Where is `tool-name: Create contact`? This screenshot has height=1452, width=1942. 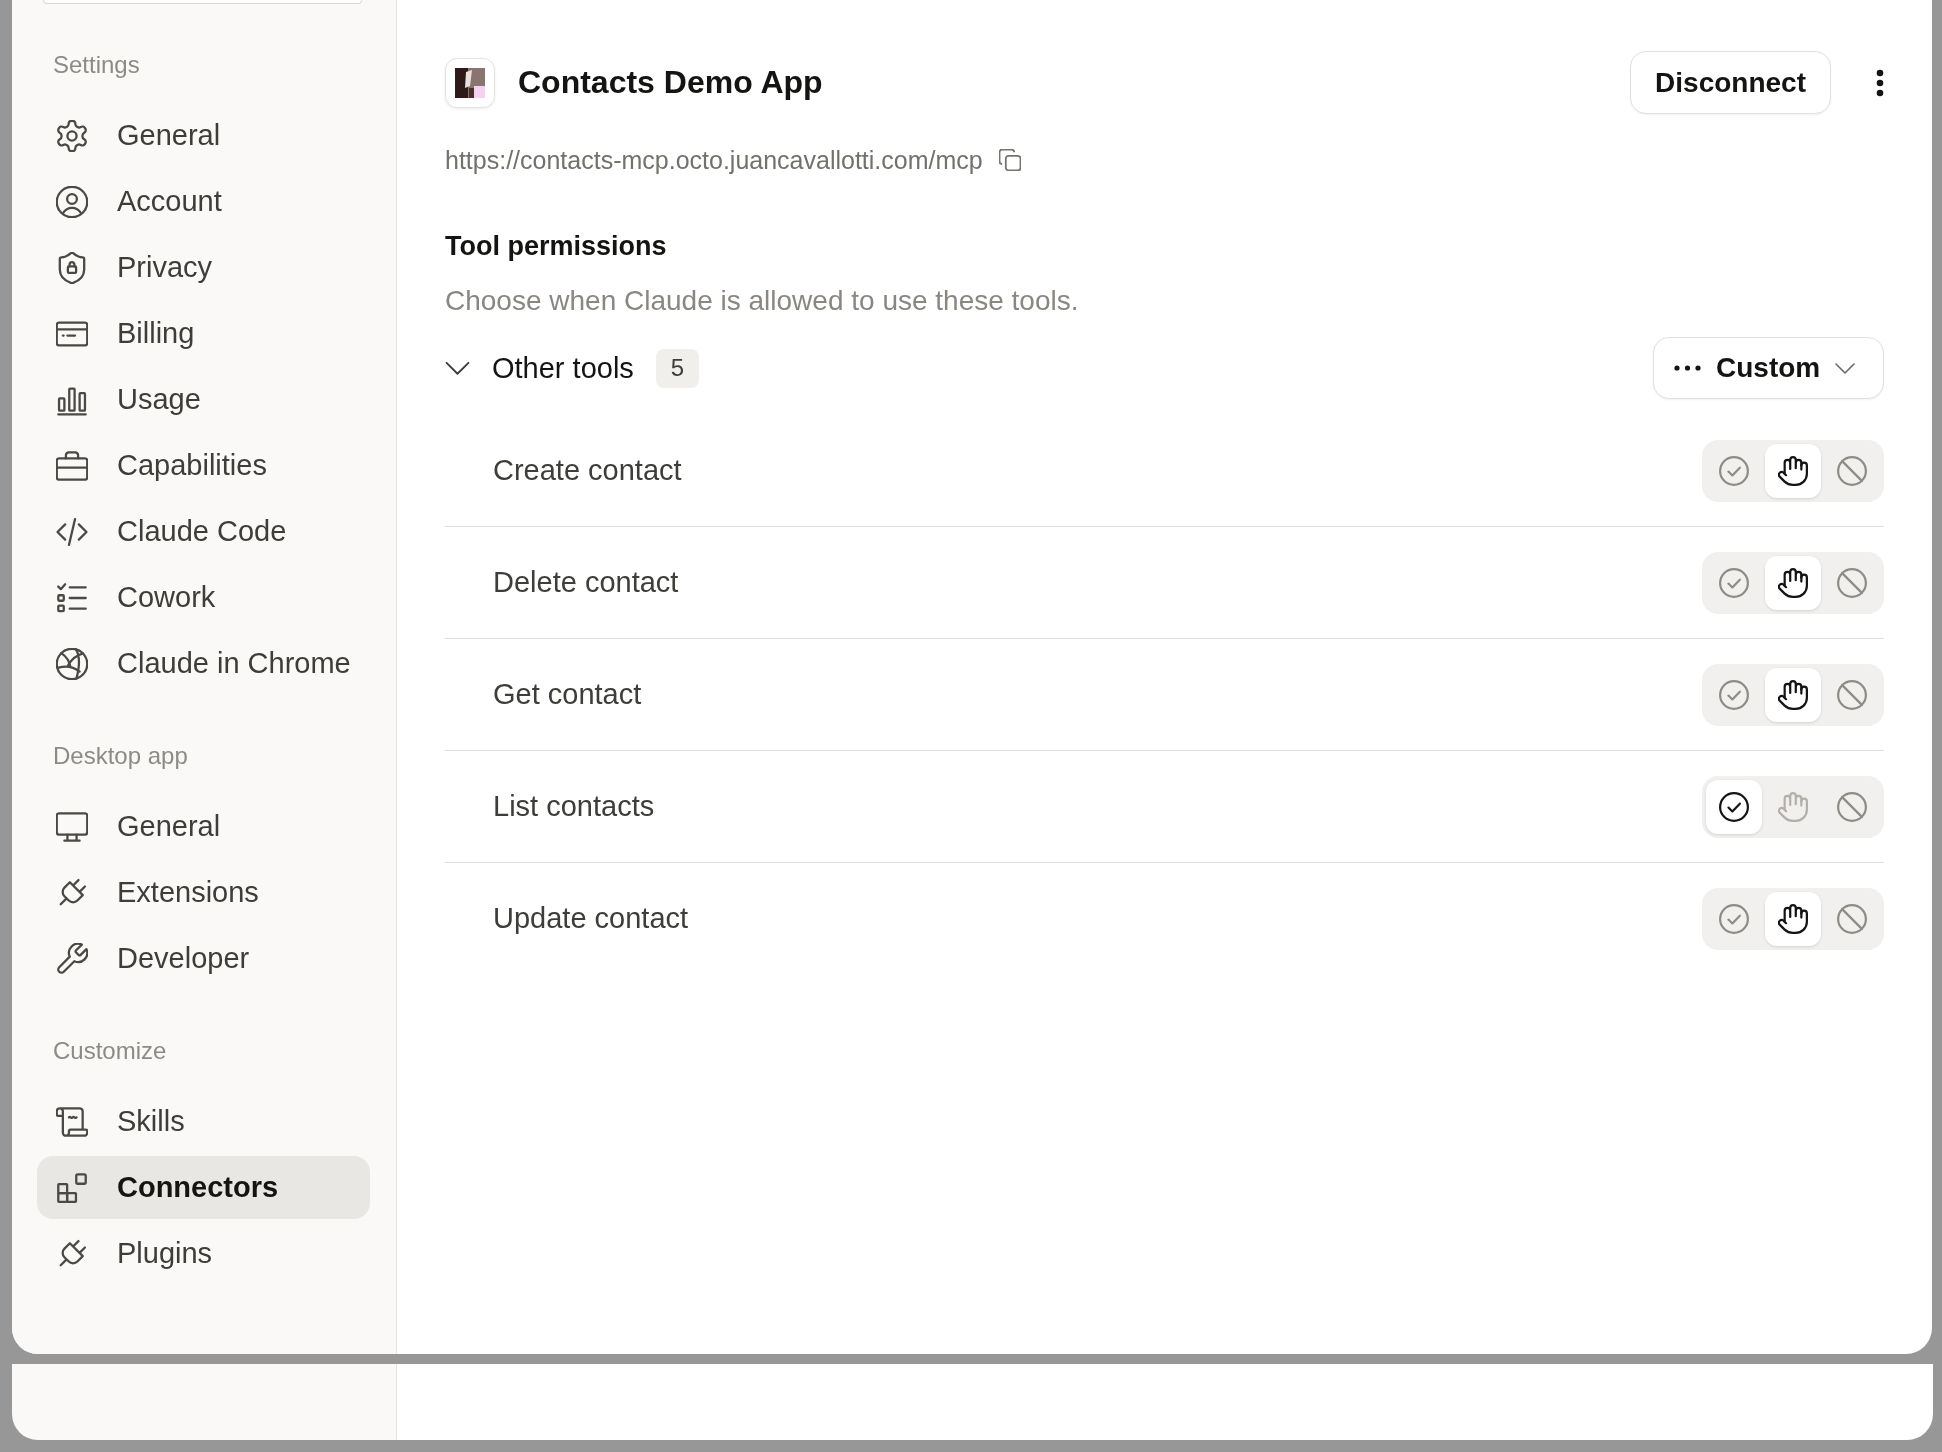
tool-name: Create contact is located at coordinates (588, 470).